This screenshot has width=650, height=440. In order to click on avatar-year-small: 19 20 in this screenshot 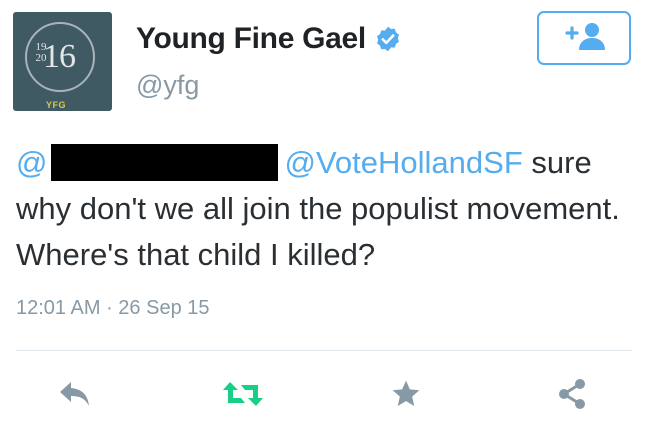, I will do `click(41, 53)`.